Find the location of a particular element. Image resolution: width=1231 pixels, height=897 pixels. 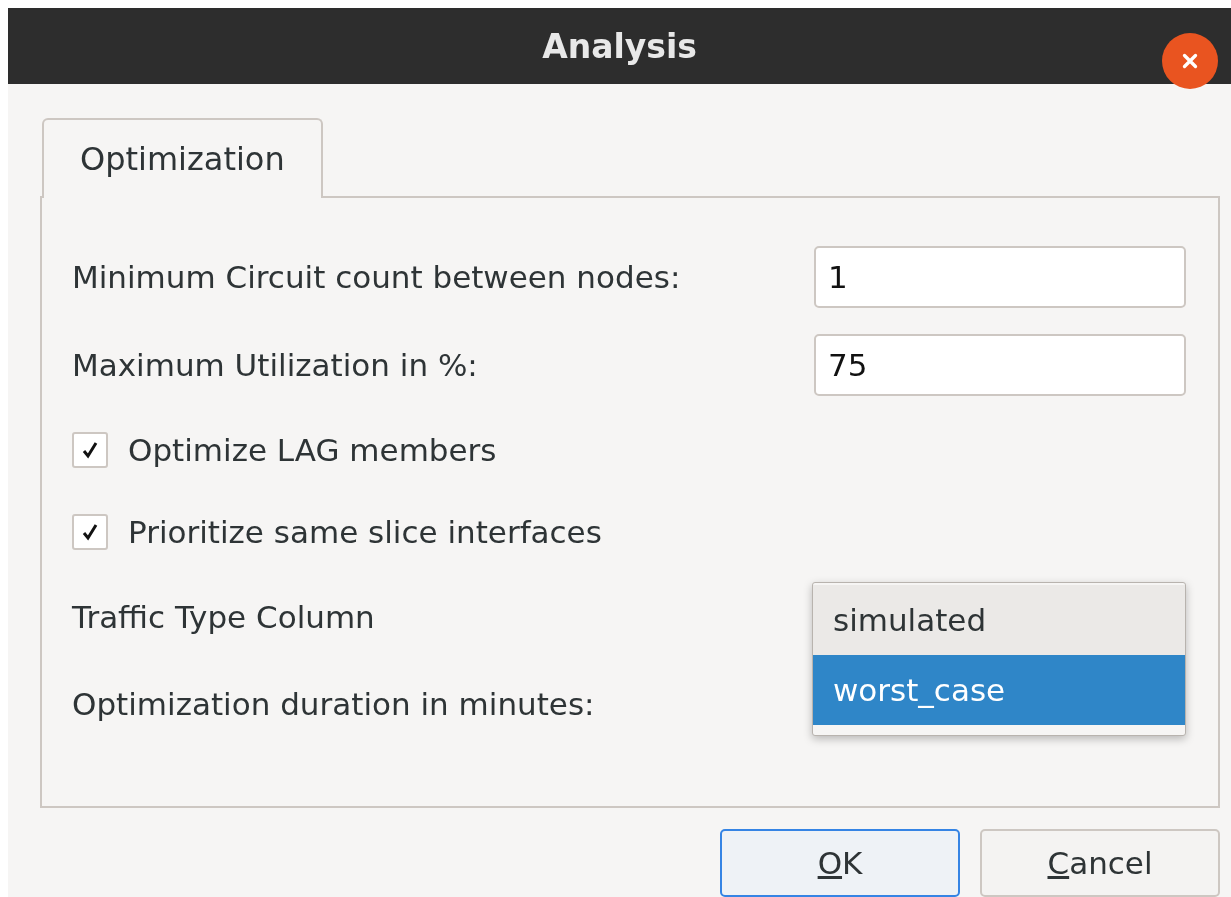

field-label: Optimization duration in minutes: is located at coordinates (333, 704).